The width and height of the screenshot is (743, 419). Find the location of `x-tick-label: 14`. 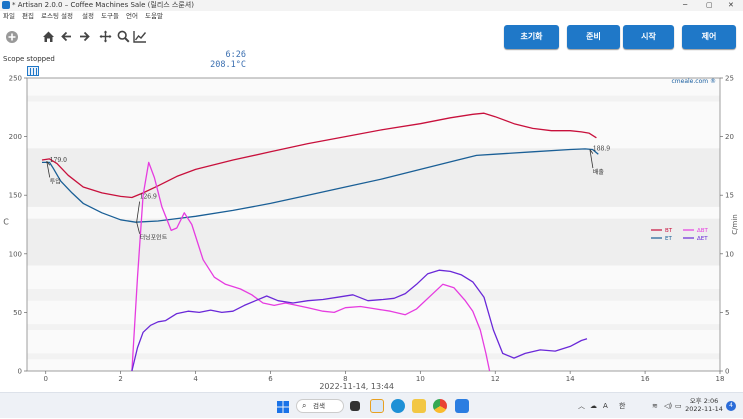

x-tick-label: 14 is located at coordinates (570, 379).